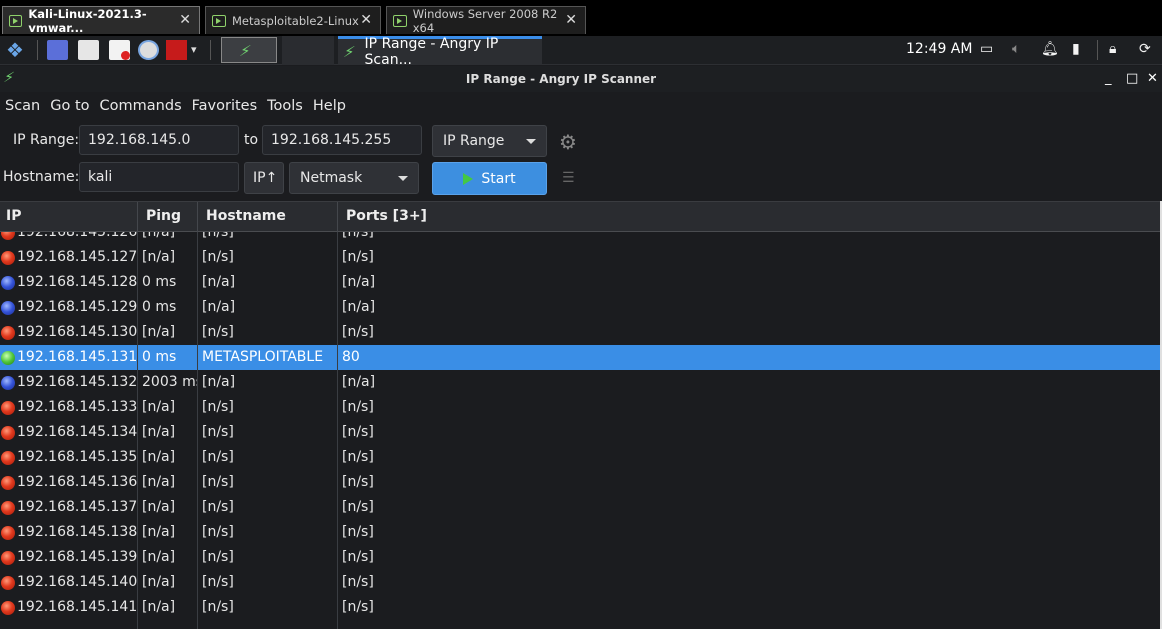 This screenshot has height=629, width=1162. What do you see at coordinates (581, 282) in the screenshot?
I see `table-row: 192.168.145.128 0 ms [n/a] [n/a]` at bounding box center [581, 282].